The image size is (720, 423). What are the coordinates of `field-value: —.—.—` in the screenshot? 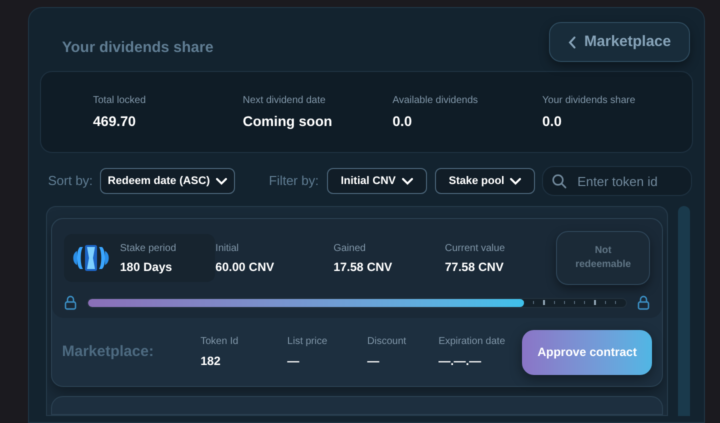 It's located at (460, 361).